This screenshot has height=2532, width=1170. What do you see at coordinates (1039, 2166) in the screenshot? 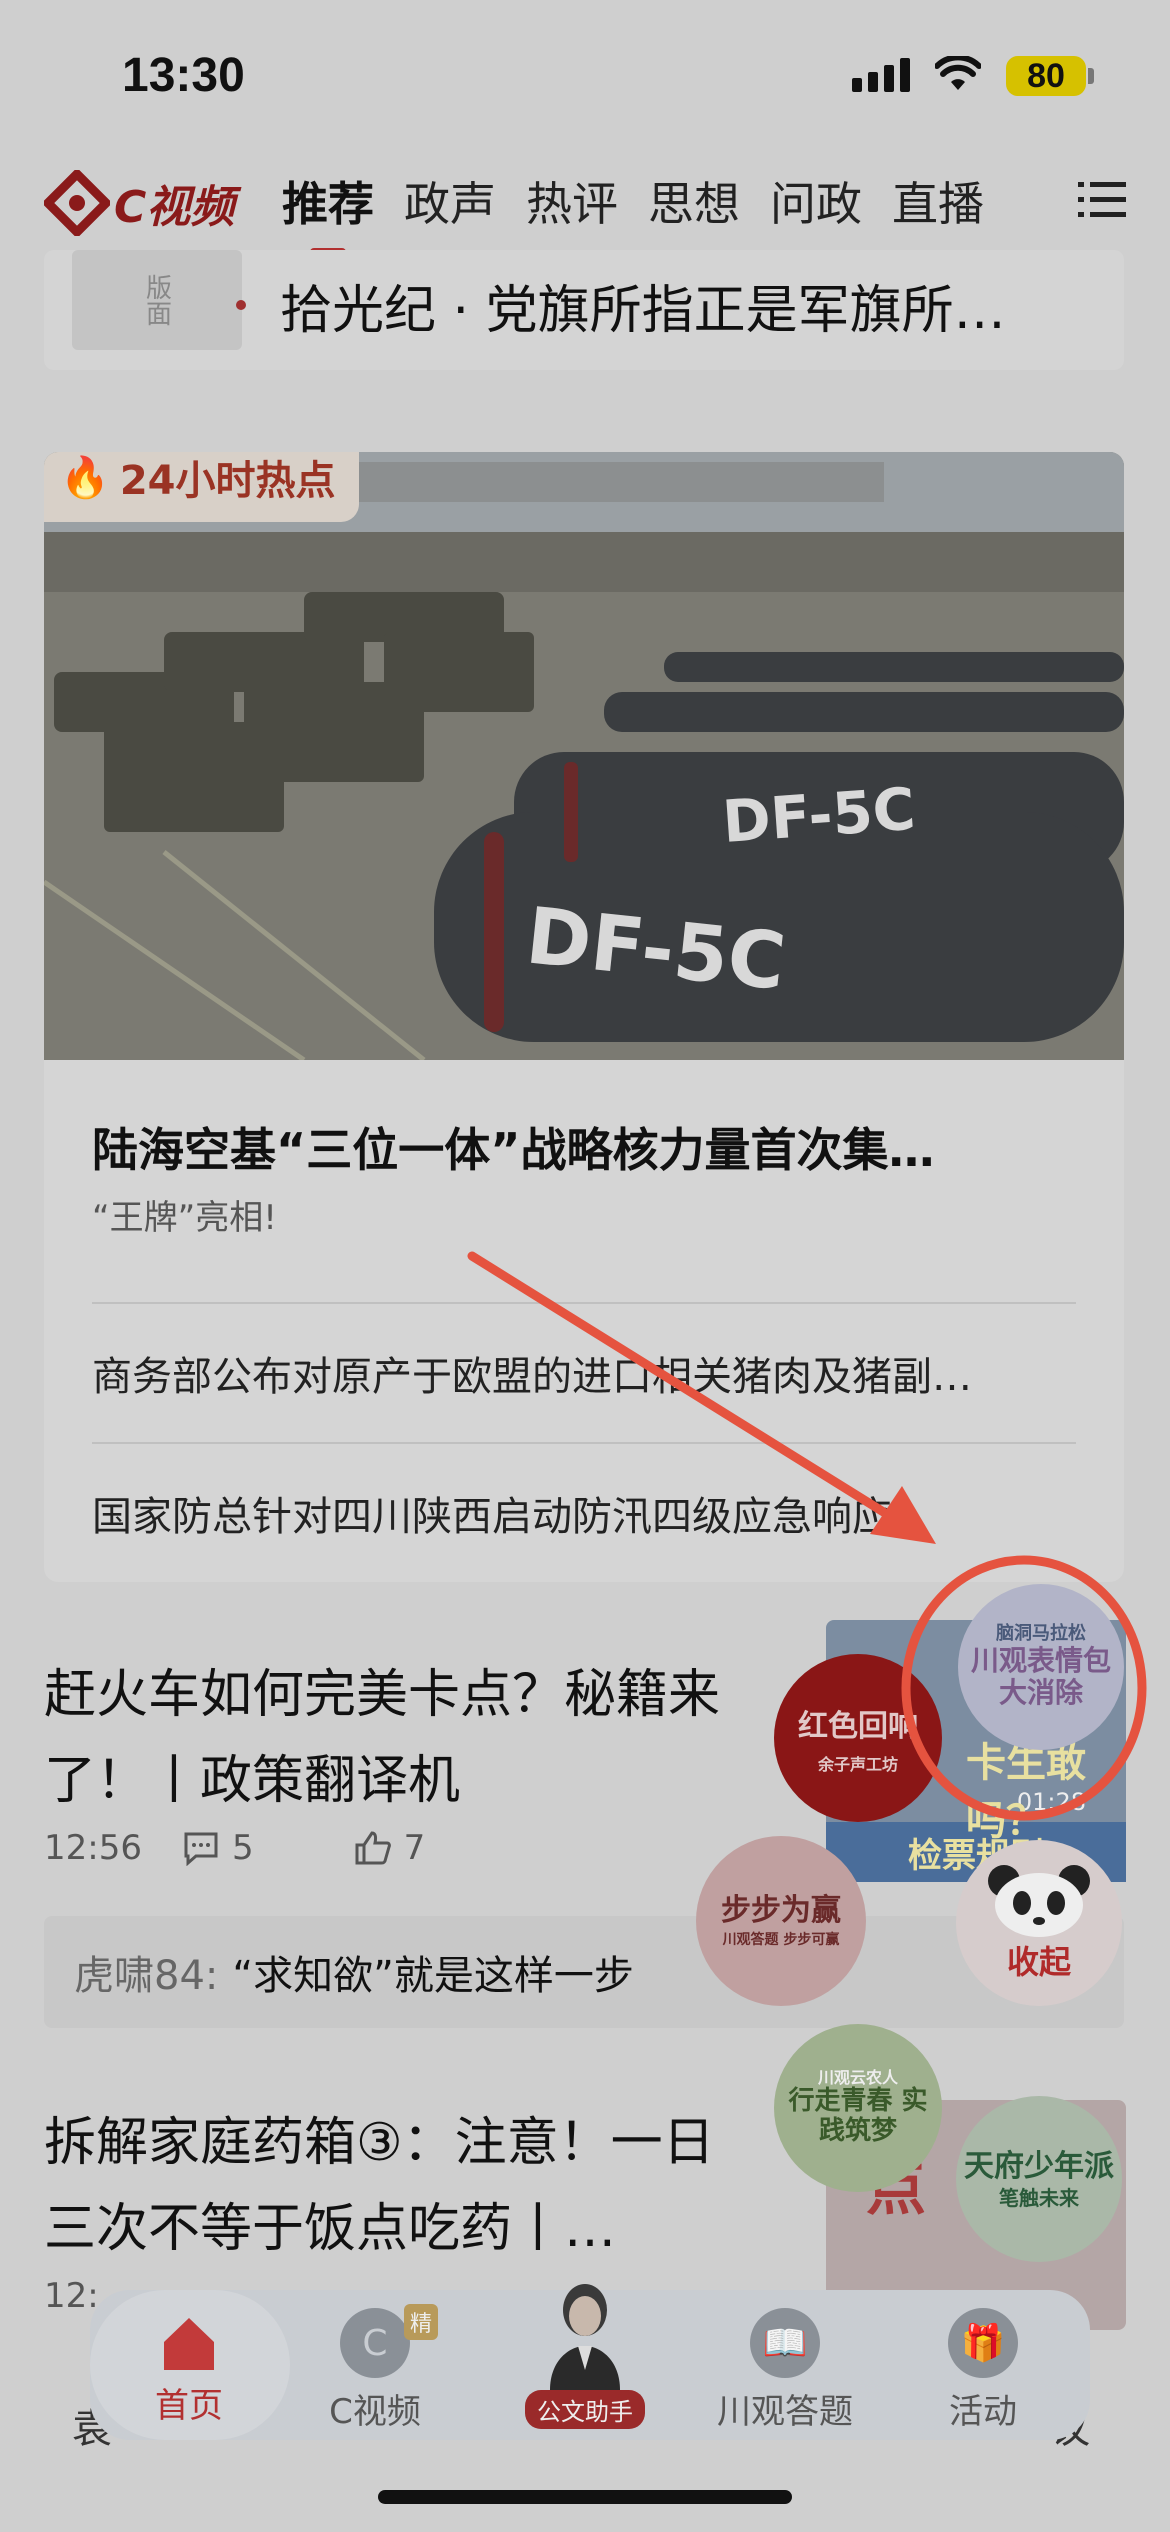
I see `tianfu-activity-label: 天府少年派` at bounding box center [1039, 2166].